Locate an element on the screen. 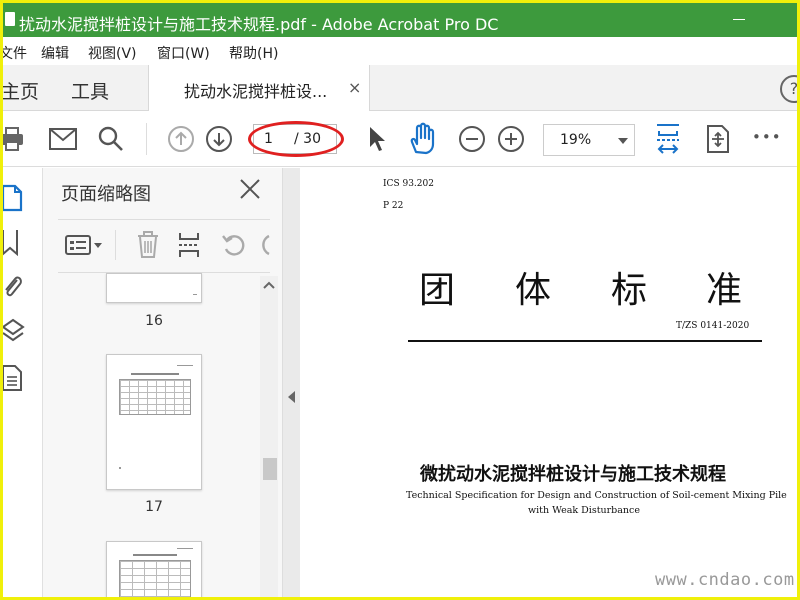 This screenshot has width=800, height=600. menu-edit: 编辑 is located at coordinates (55, 53).